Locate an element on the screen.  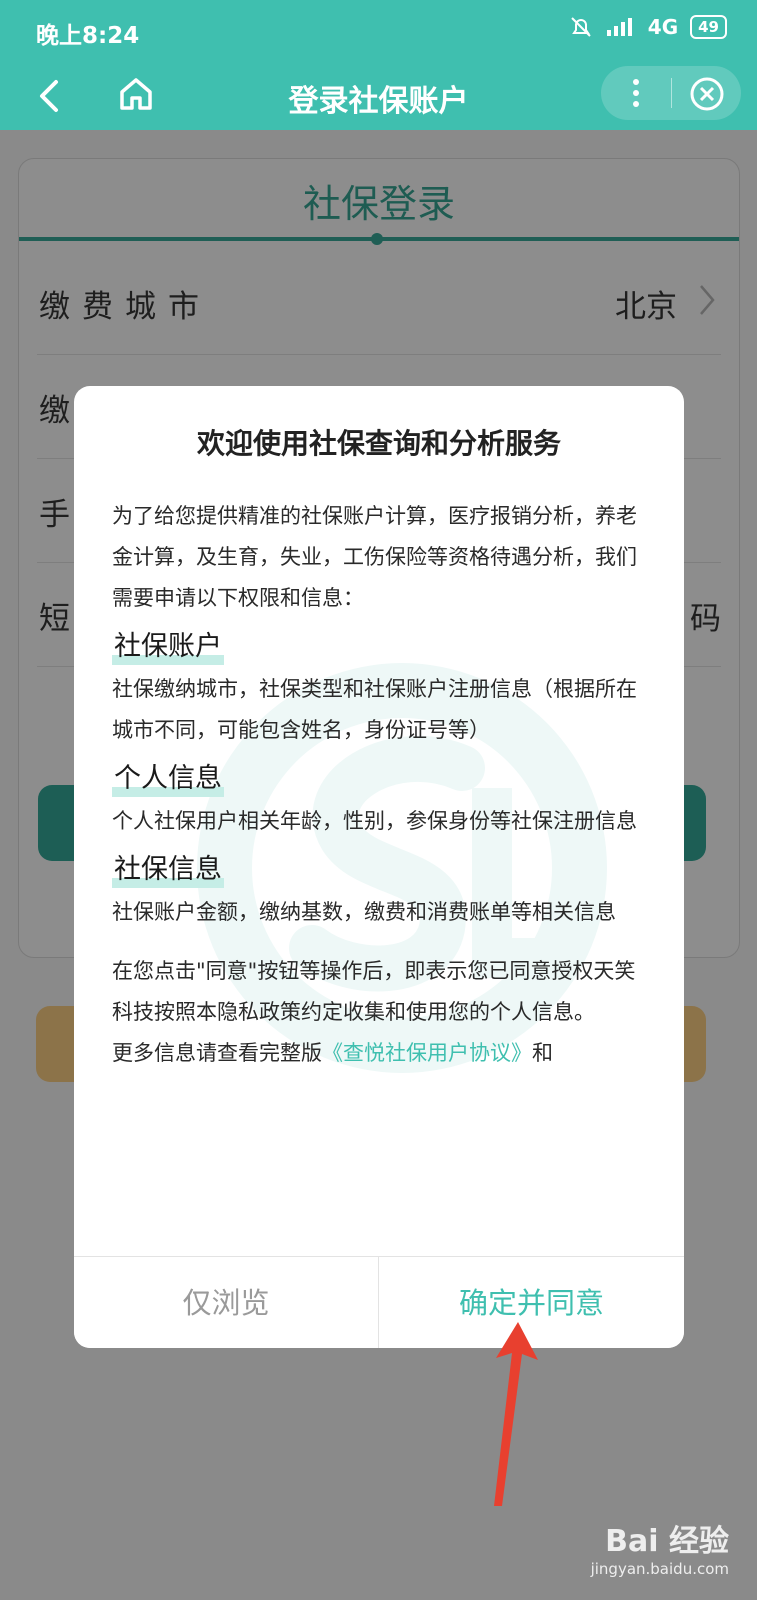
dialog-footer: 仅浏览 确定并同意 is located at coordinates (379, 1302).